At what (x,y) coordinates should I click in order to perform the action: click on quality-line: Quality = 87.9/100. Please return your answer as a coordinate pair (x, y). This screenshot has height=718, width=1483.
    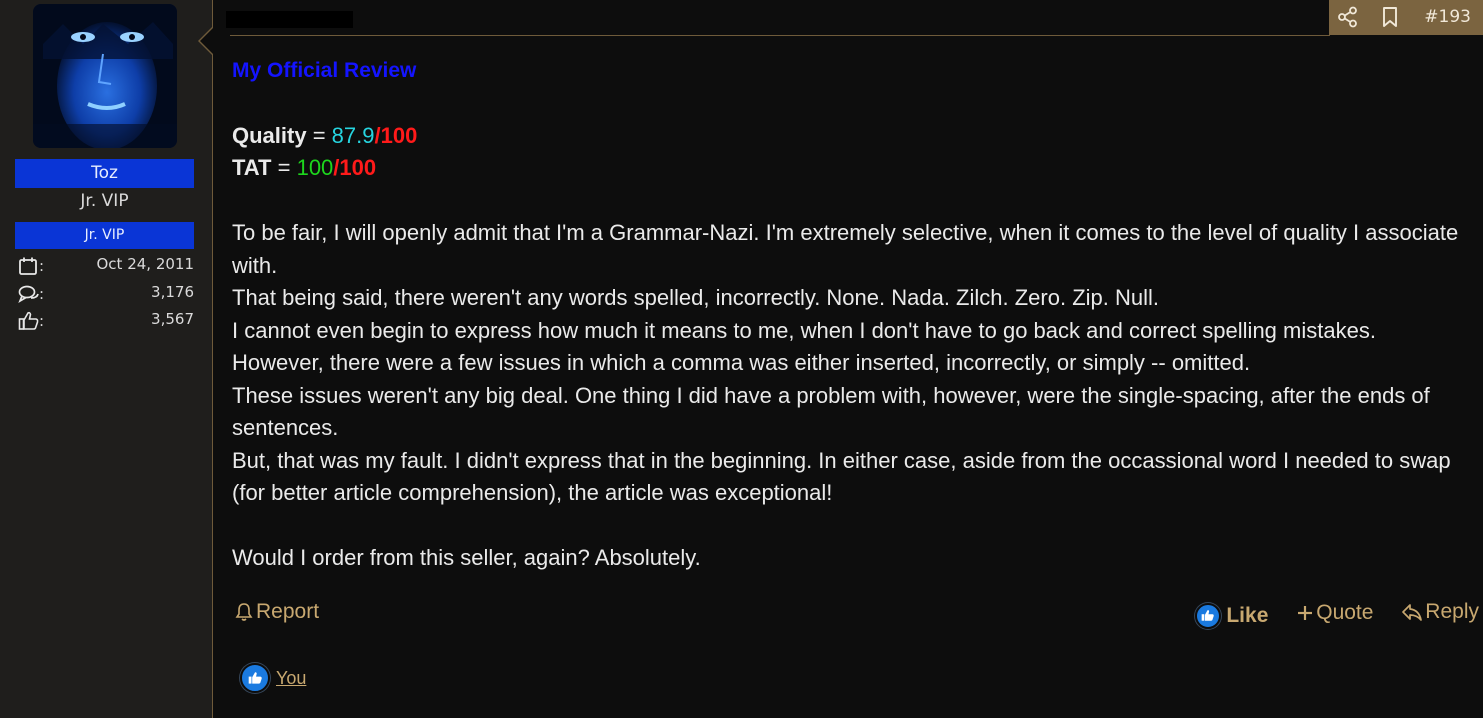
    Looking at the image, I should click on (854, 136).